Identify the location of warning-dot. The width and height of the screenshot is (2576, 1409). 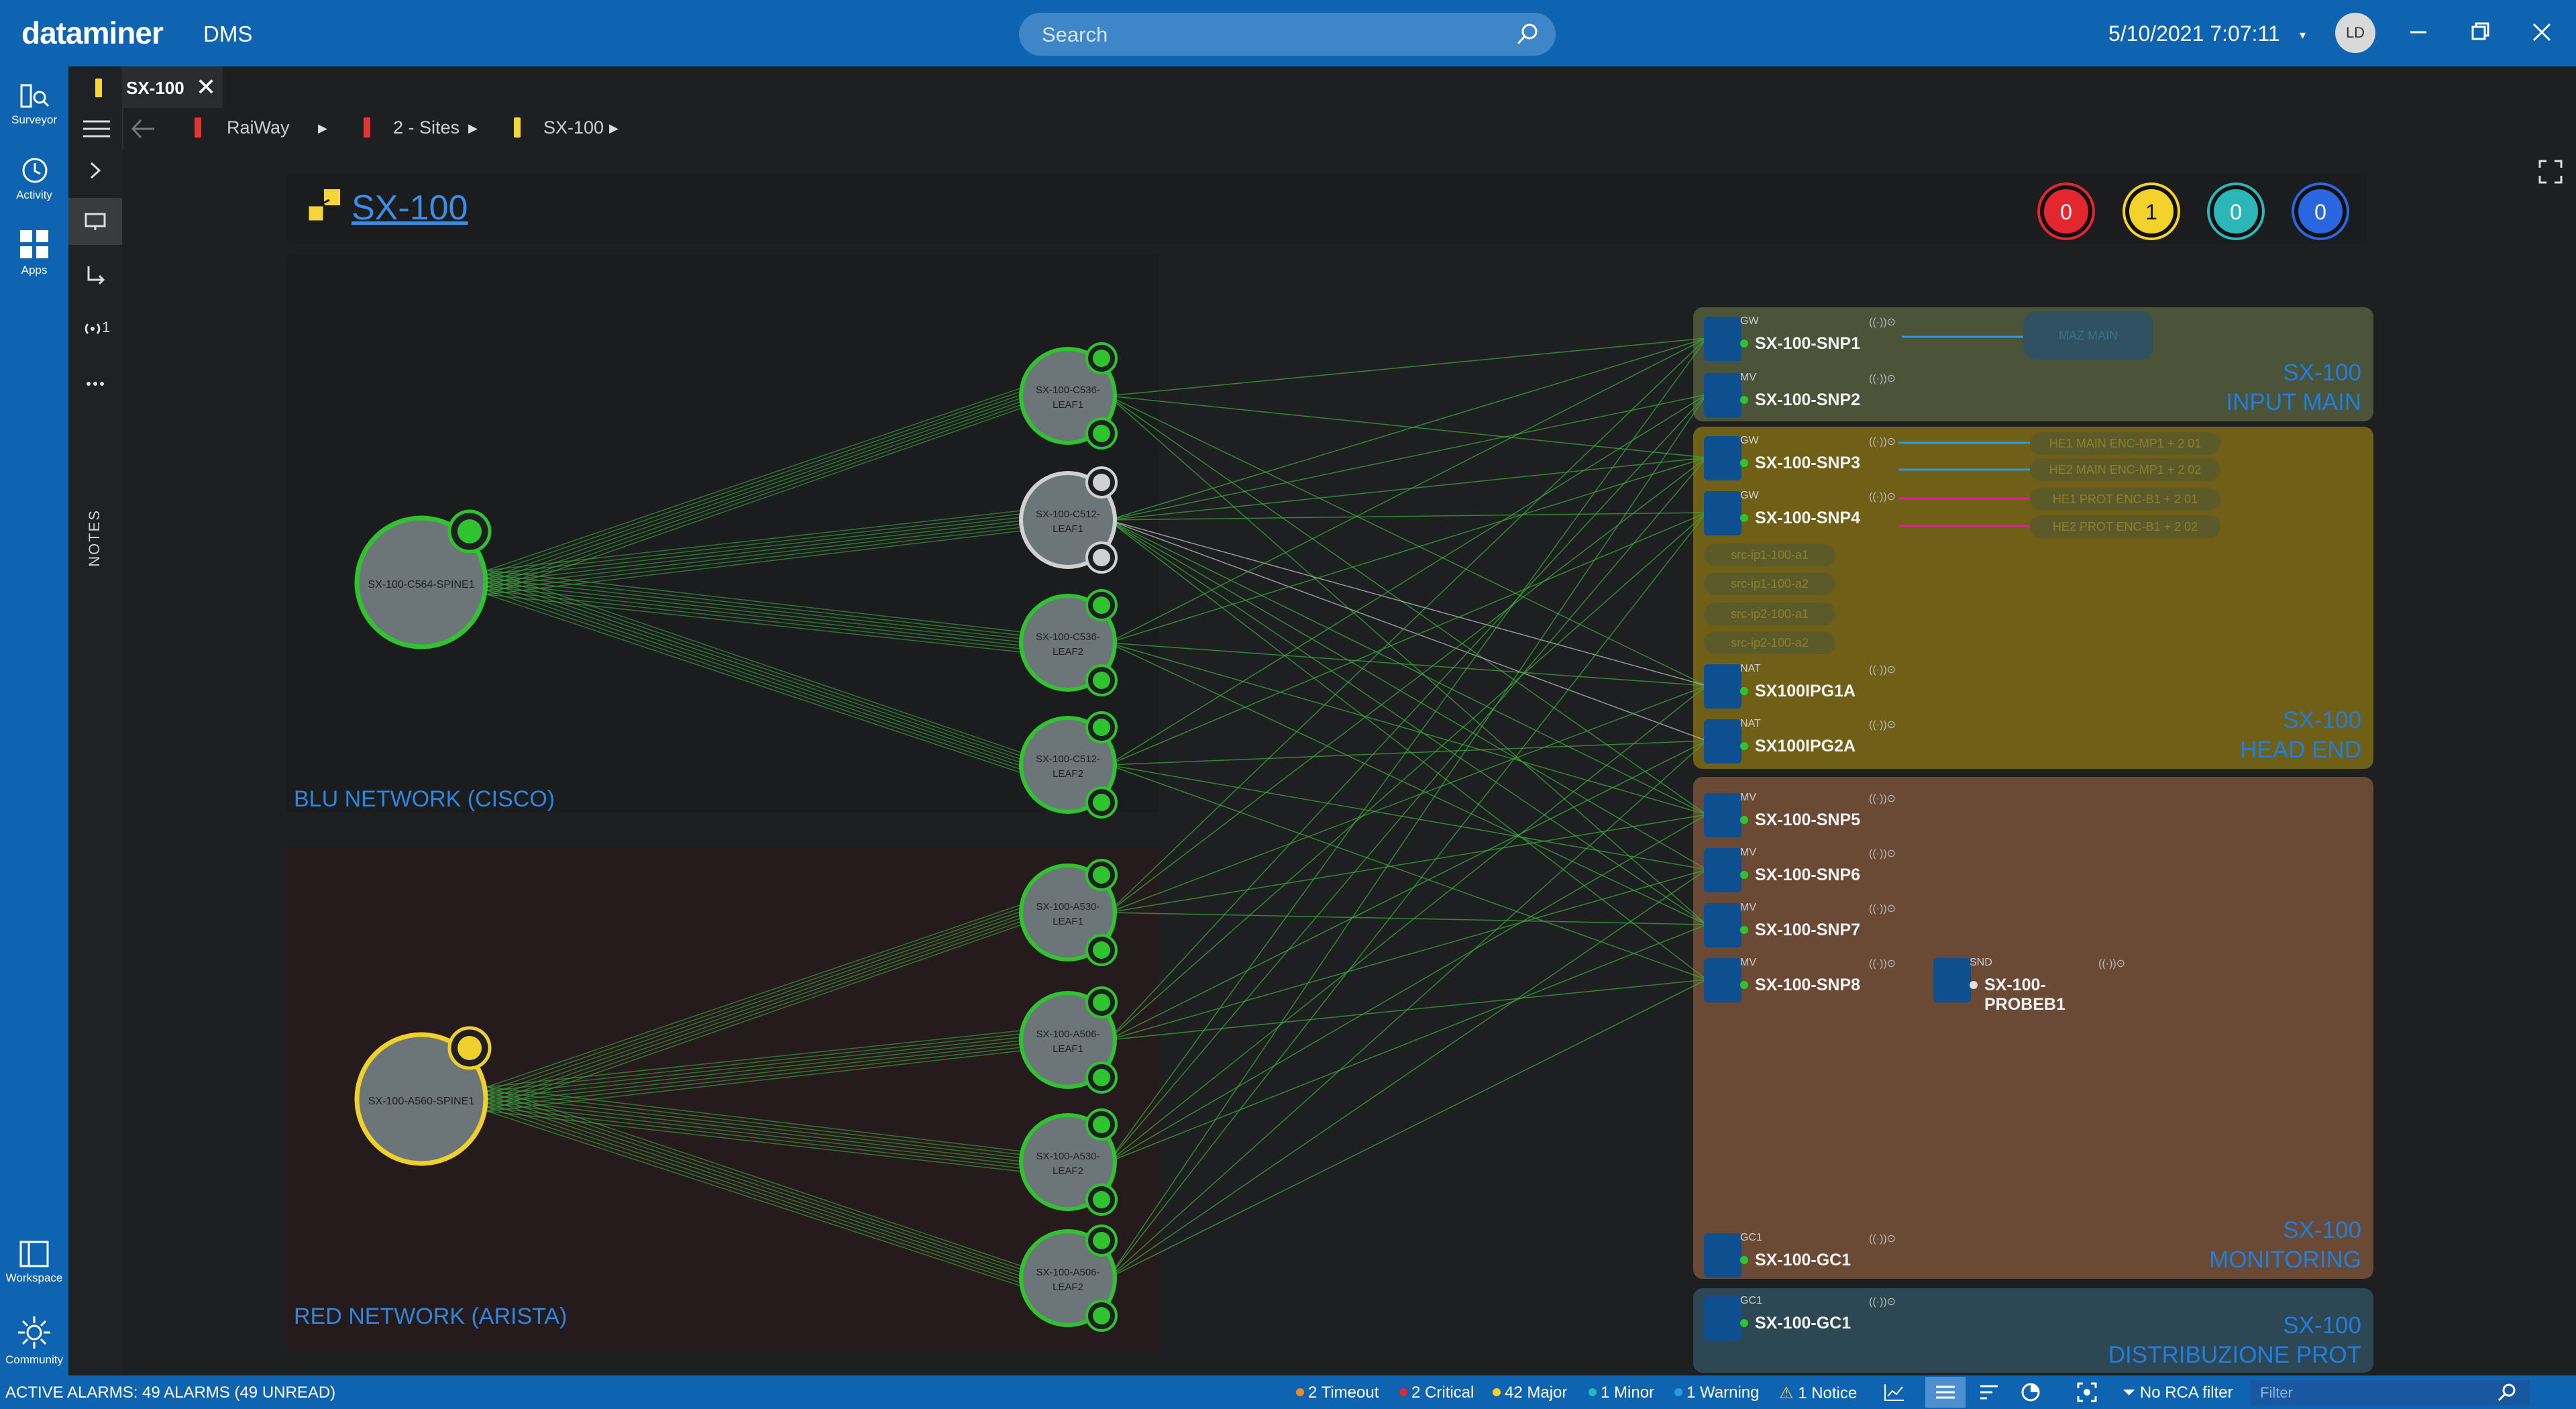
(1678, 1392).